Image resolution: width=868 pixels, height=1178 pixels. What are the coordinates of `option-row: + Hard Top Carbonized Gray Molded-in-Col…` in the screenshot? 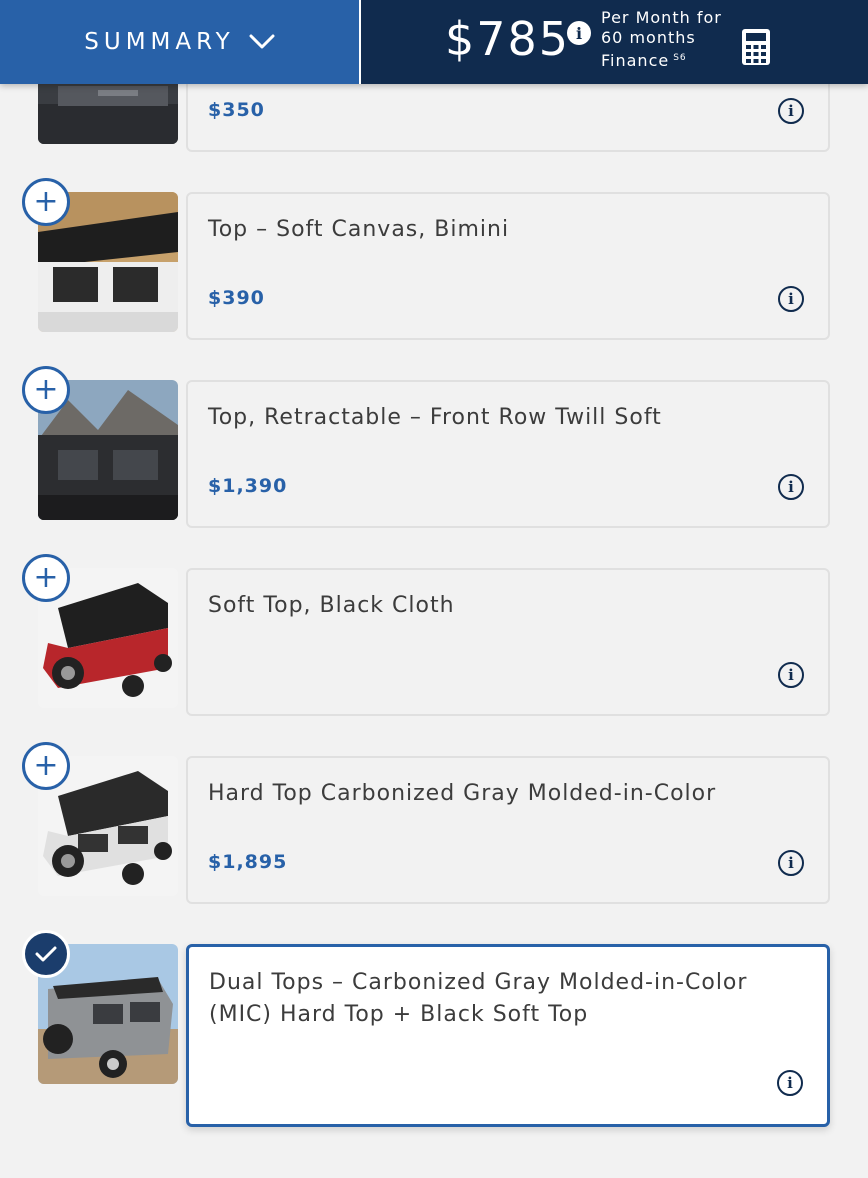 It's located at (434, 823).